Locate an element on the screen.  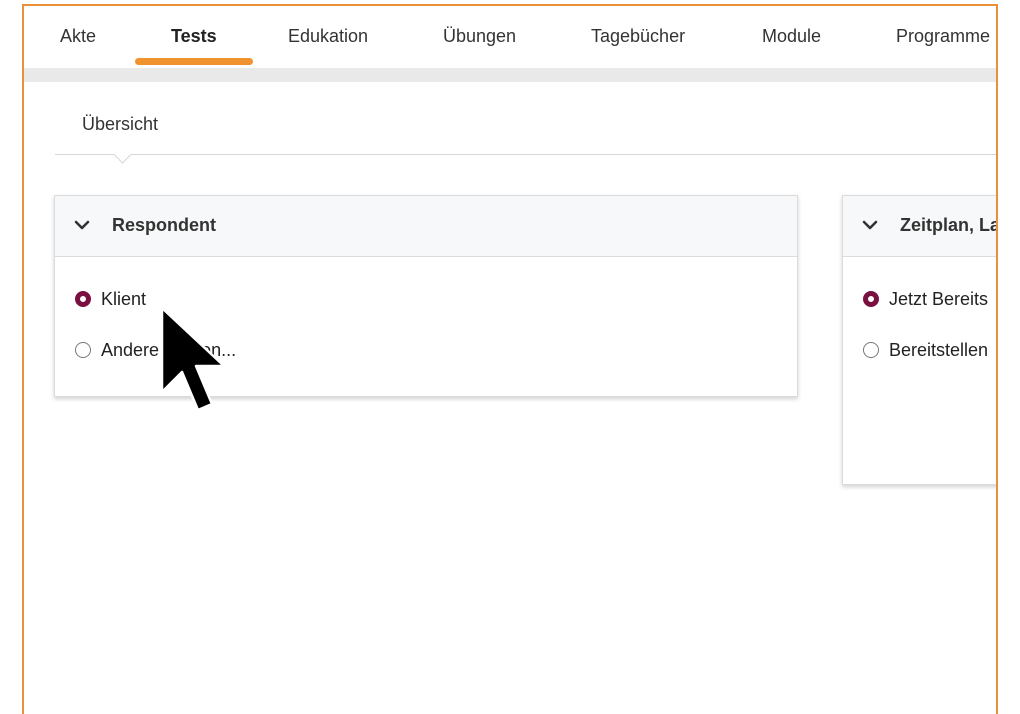
subnav-overview: Übersicht is located at coordinates (120, 124).